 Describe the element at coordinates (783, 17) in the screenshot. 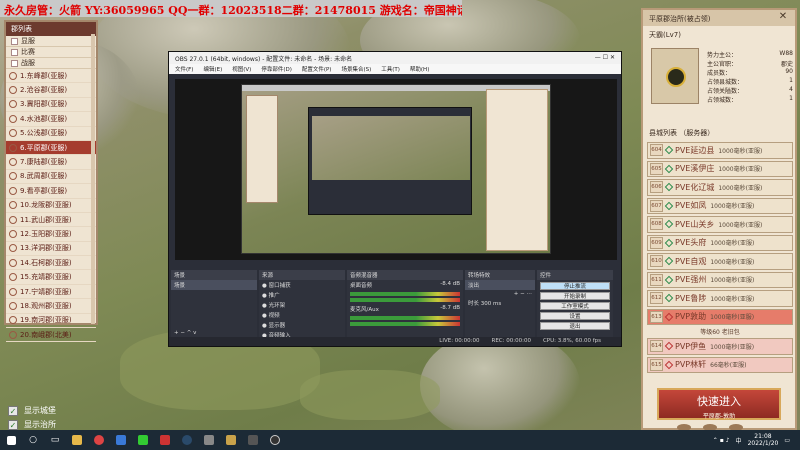

I see `close-icon: ✕` at that location.